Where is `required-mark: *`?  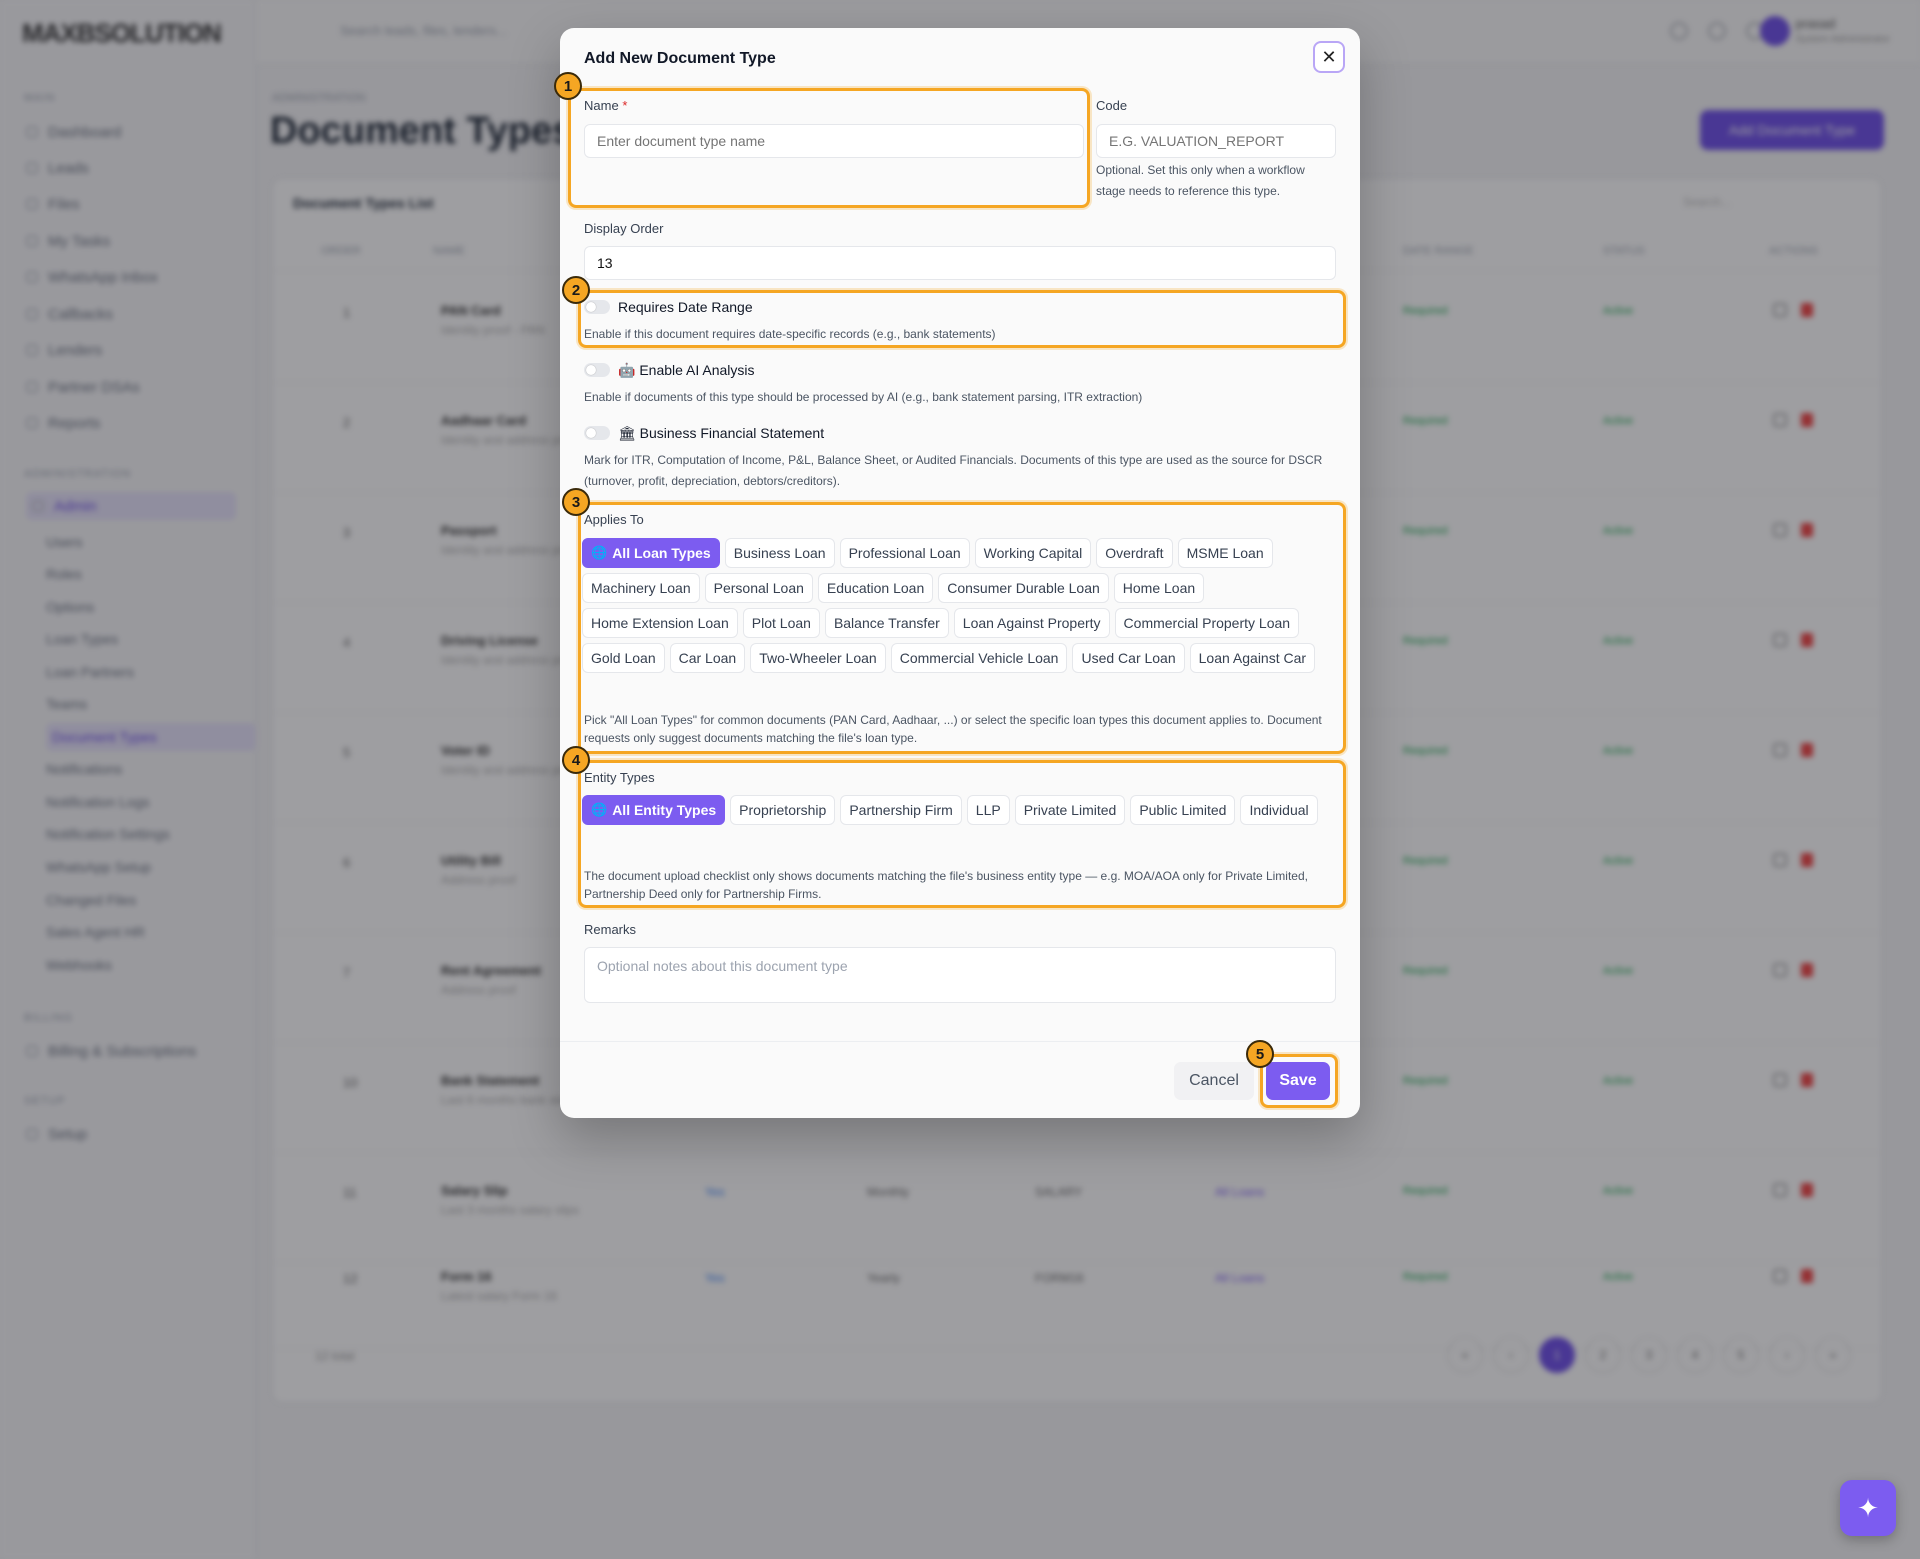 required-mark: * is located at coordinates (625, 105).